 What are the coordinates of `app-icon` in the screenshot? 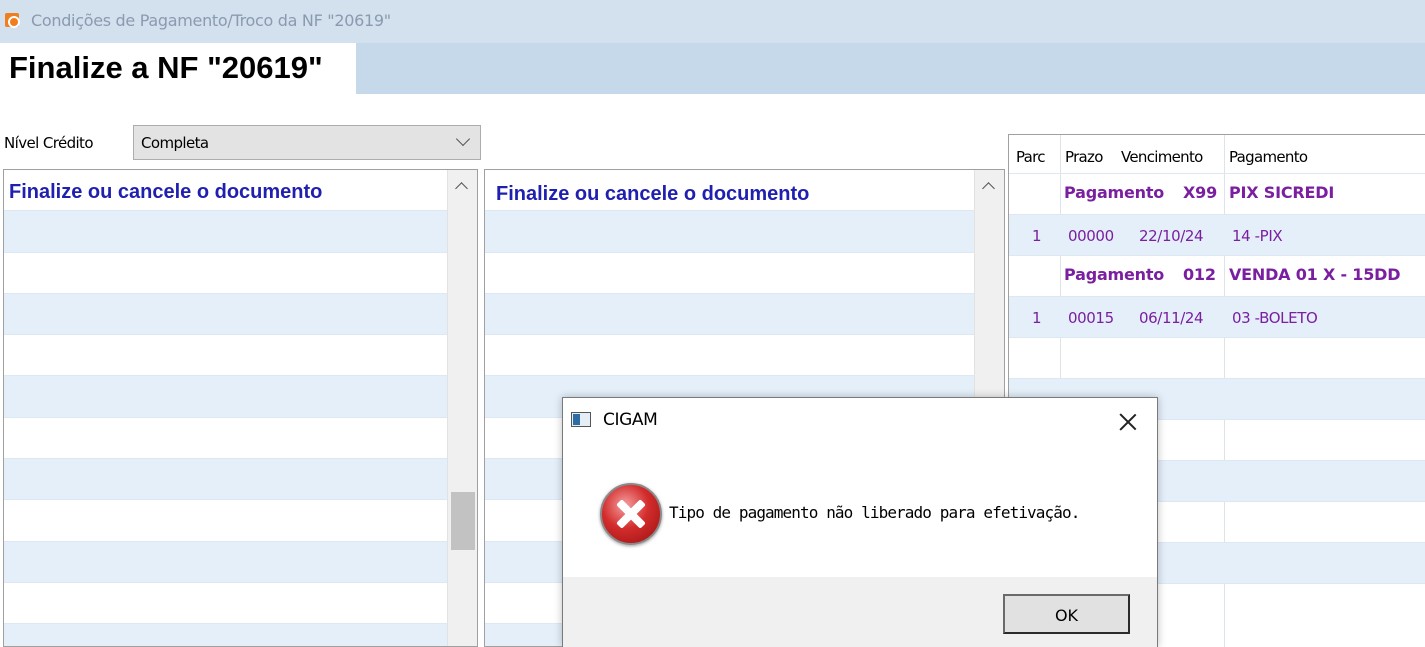 It's located at (12, 20).